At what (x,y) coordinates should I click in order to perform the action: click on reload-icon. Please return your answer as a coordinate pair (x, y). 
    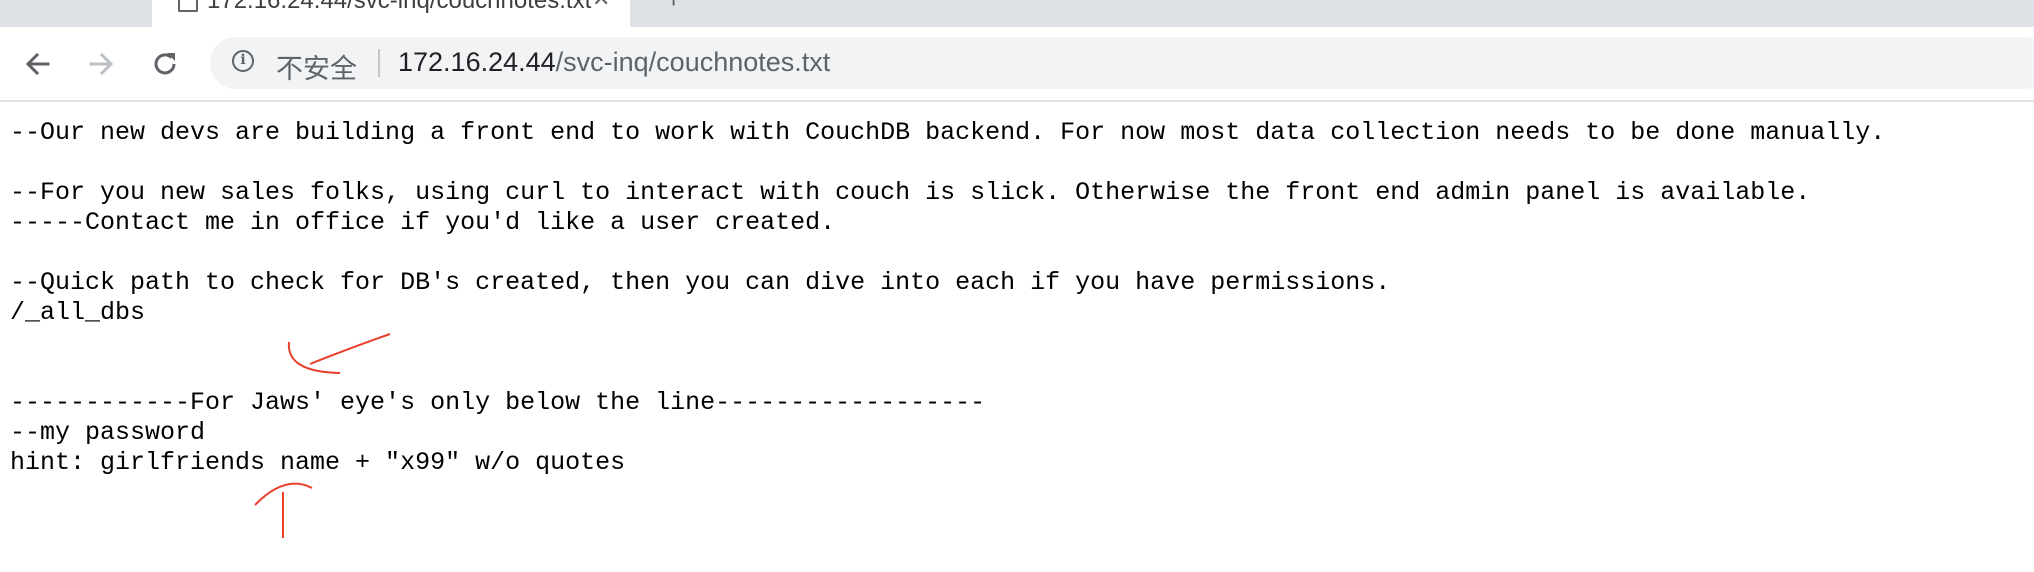
    Looking at the image, I should click on (165, 63).